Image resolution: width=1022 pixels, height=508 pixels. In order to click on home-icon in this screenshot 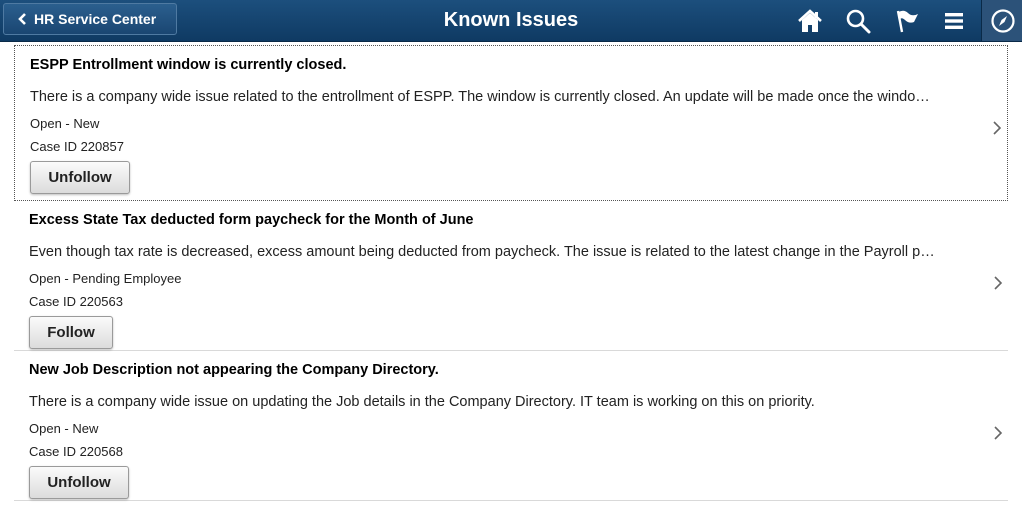, I will do `click(810, 20)`.